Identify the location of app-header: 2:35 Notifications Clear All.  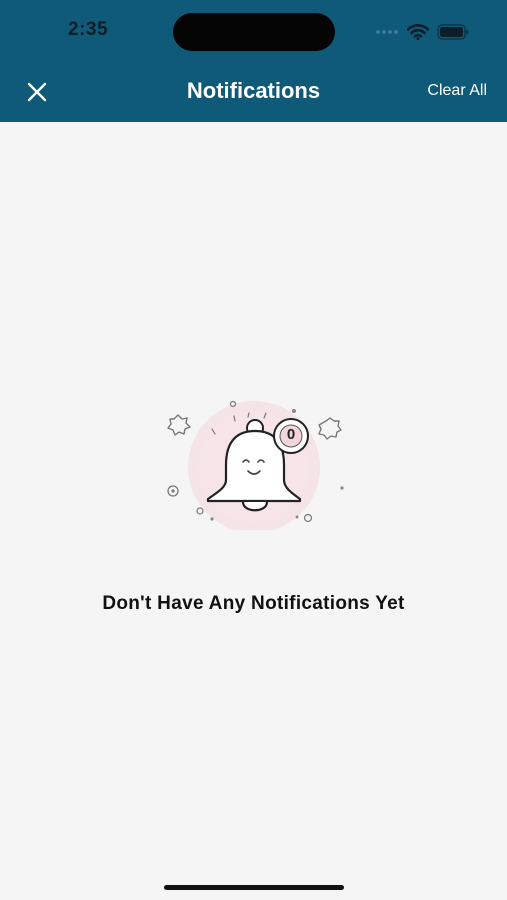
(253, 61).